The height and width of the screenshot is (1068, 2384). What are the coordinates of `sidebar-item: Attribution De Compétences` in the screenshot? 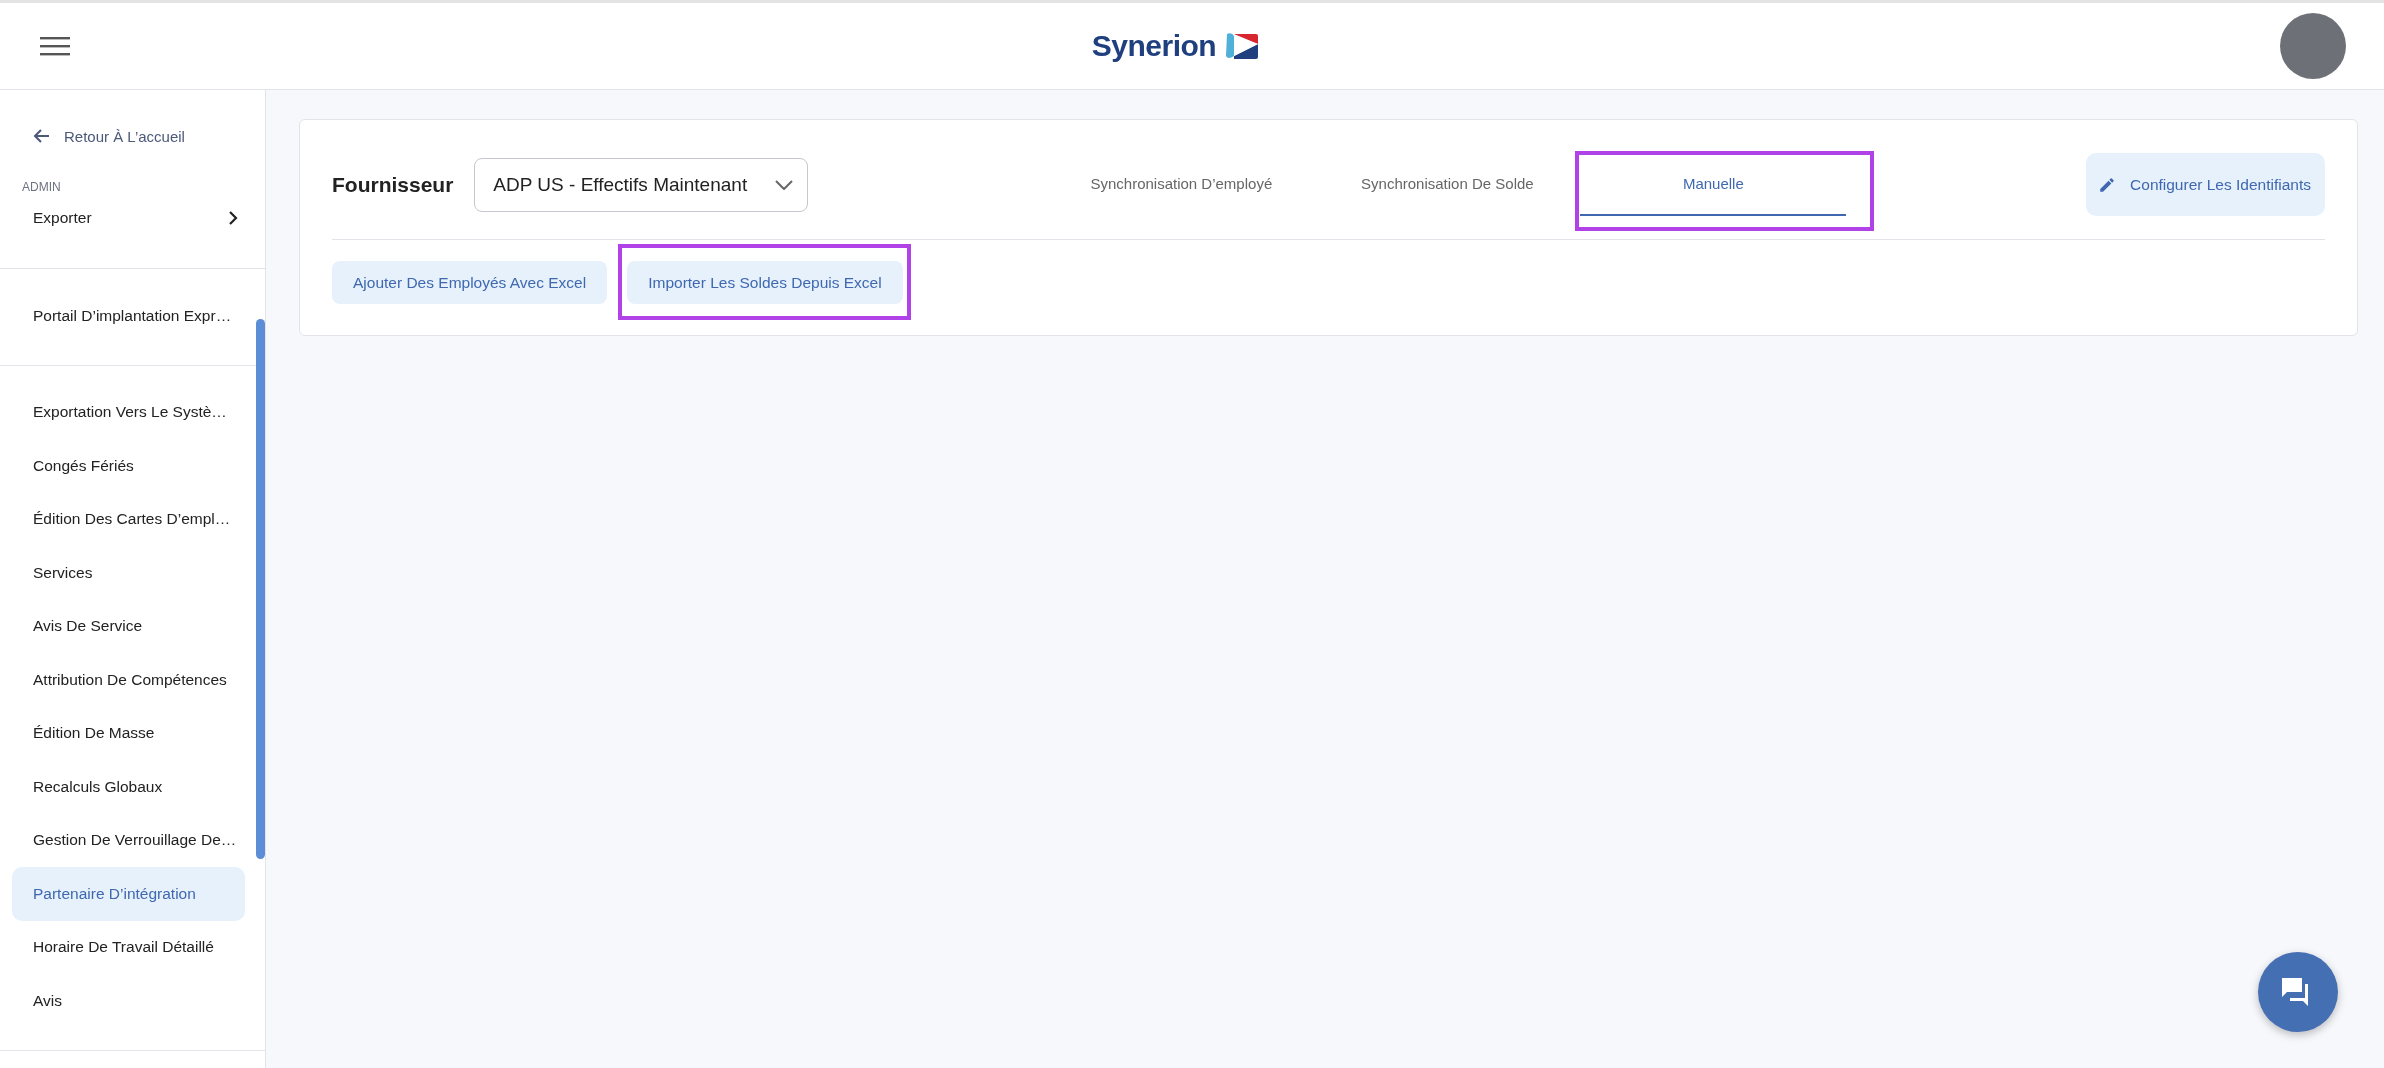 It's located at (128, 680).